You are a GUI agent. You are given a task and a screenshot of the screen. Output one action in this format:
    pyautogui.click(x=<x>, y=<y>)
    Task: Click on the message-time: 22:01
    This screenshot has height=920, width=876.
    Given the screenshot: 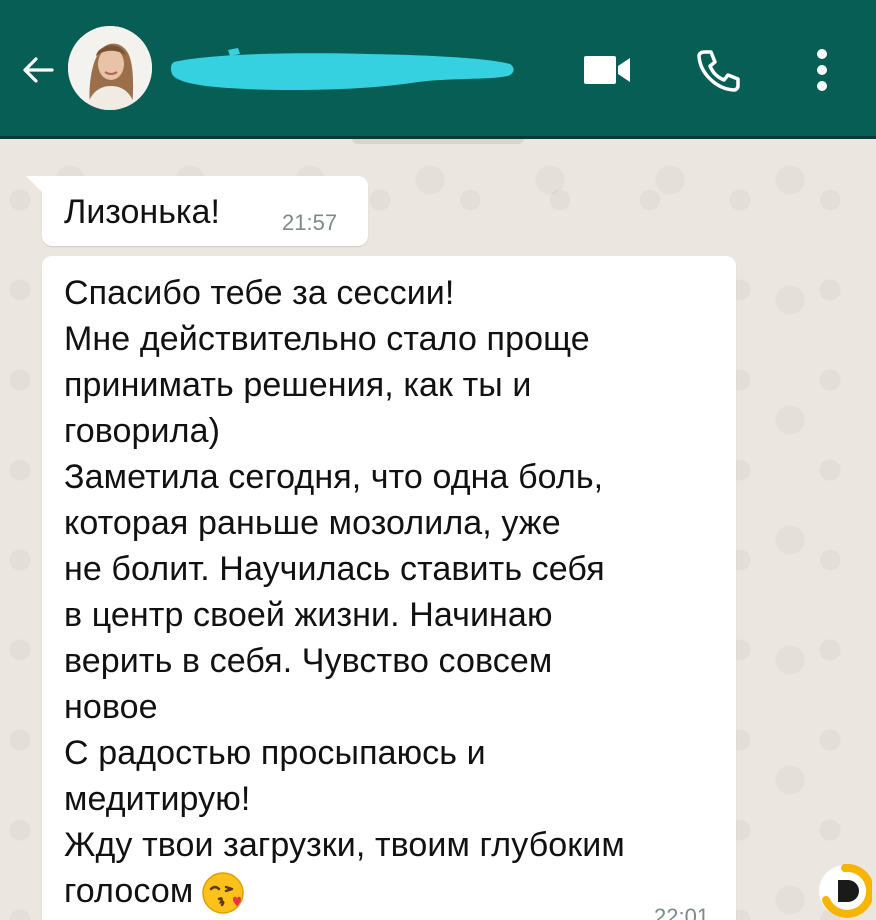 What is the action you would take?
    pyautogui.click(x=682, y=912)
    